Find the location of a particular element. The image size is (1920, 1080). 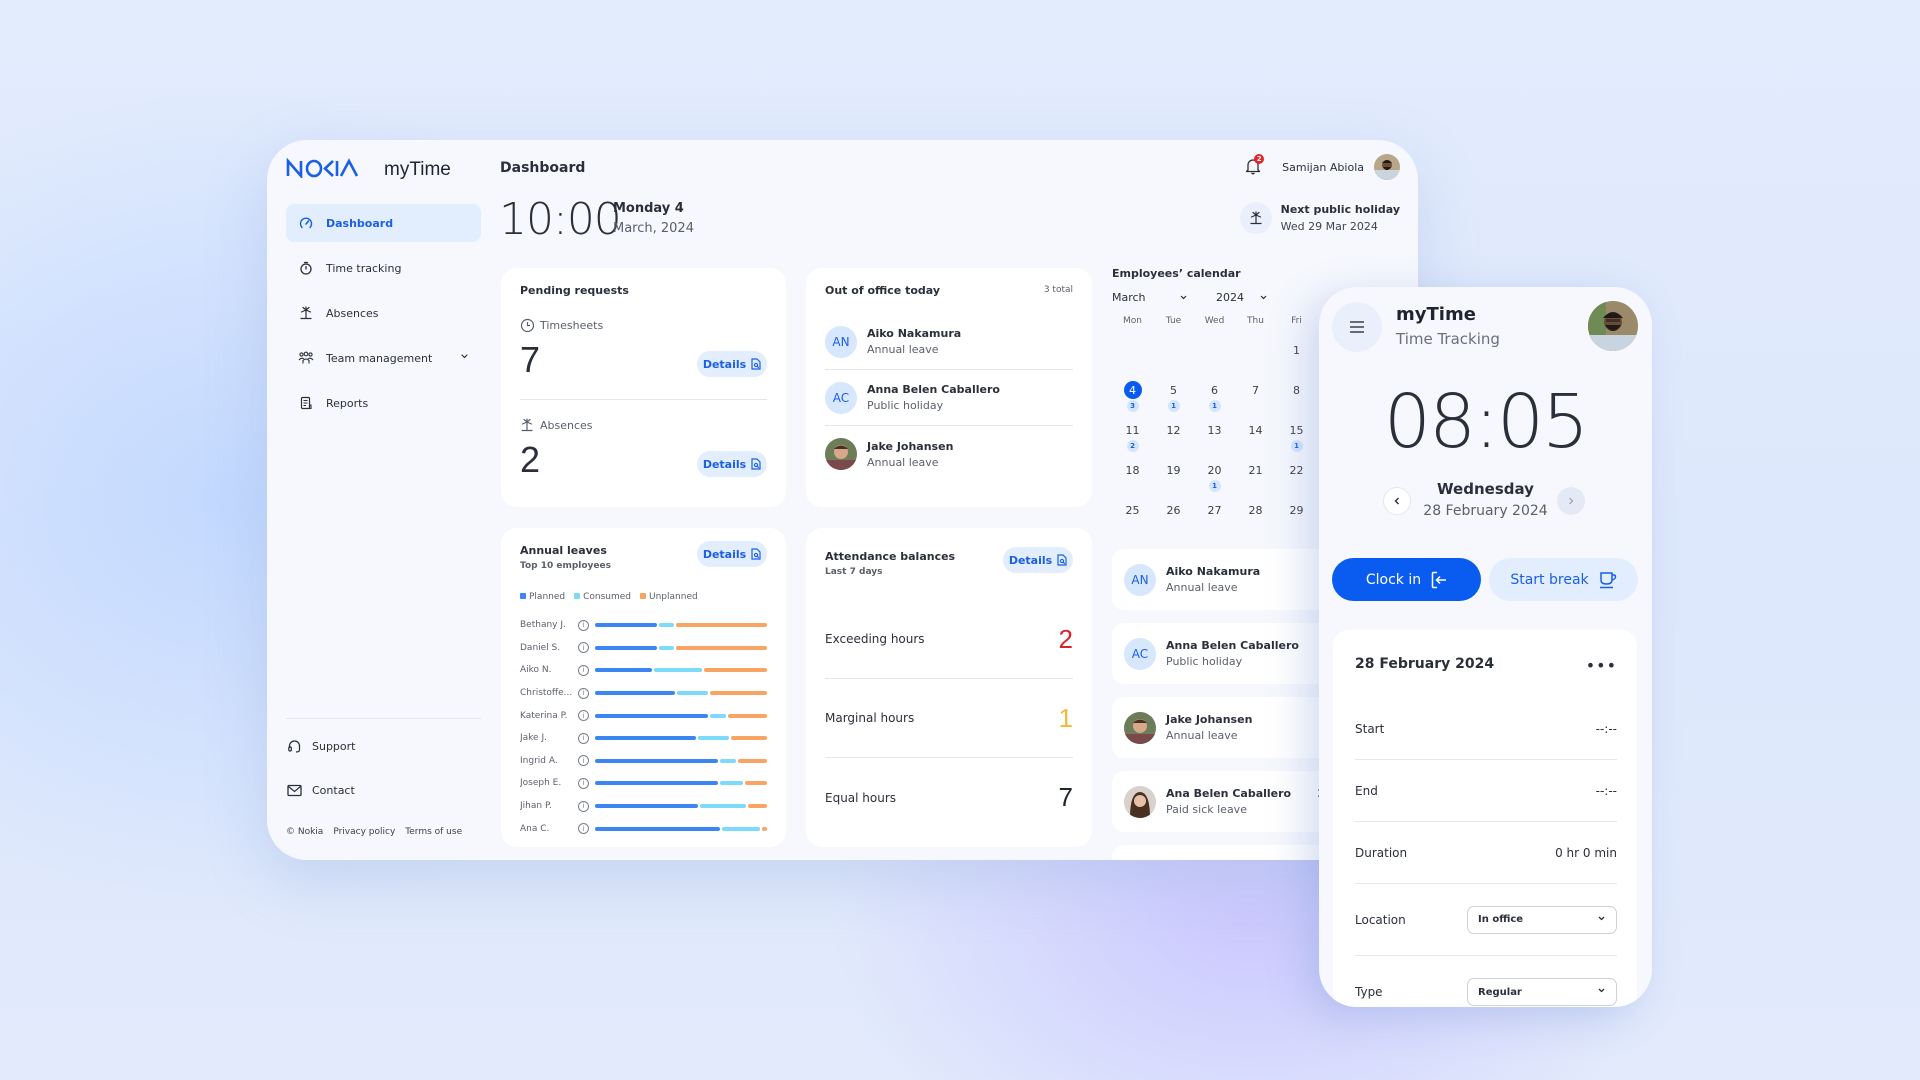

previous-day-button is located at coordinates (1397, 501).